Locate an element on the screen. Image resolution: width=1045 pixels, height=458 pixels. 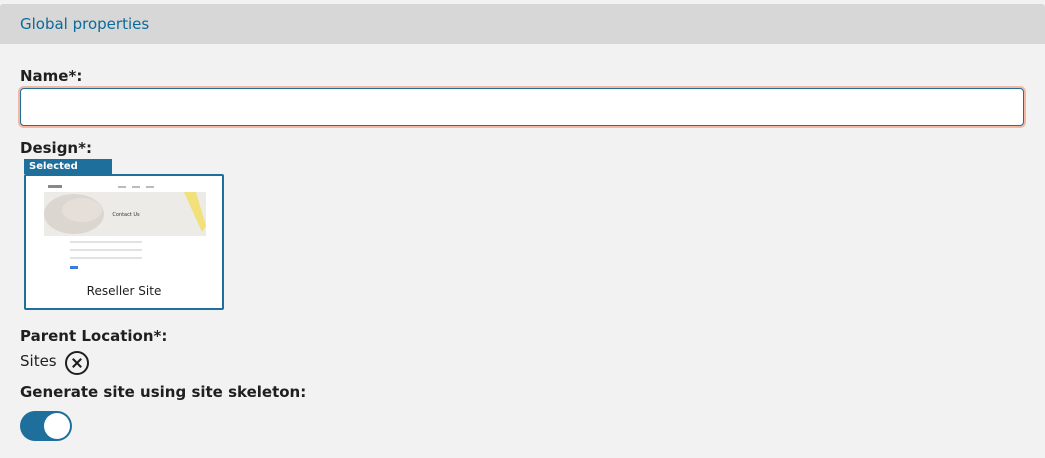
design-label: Design*: is located at coordinates (56, 148).